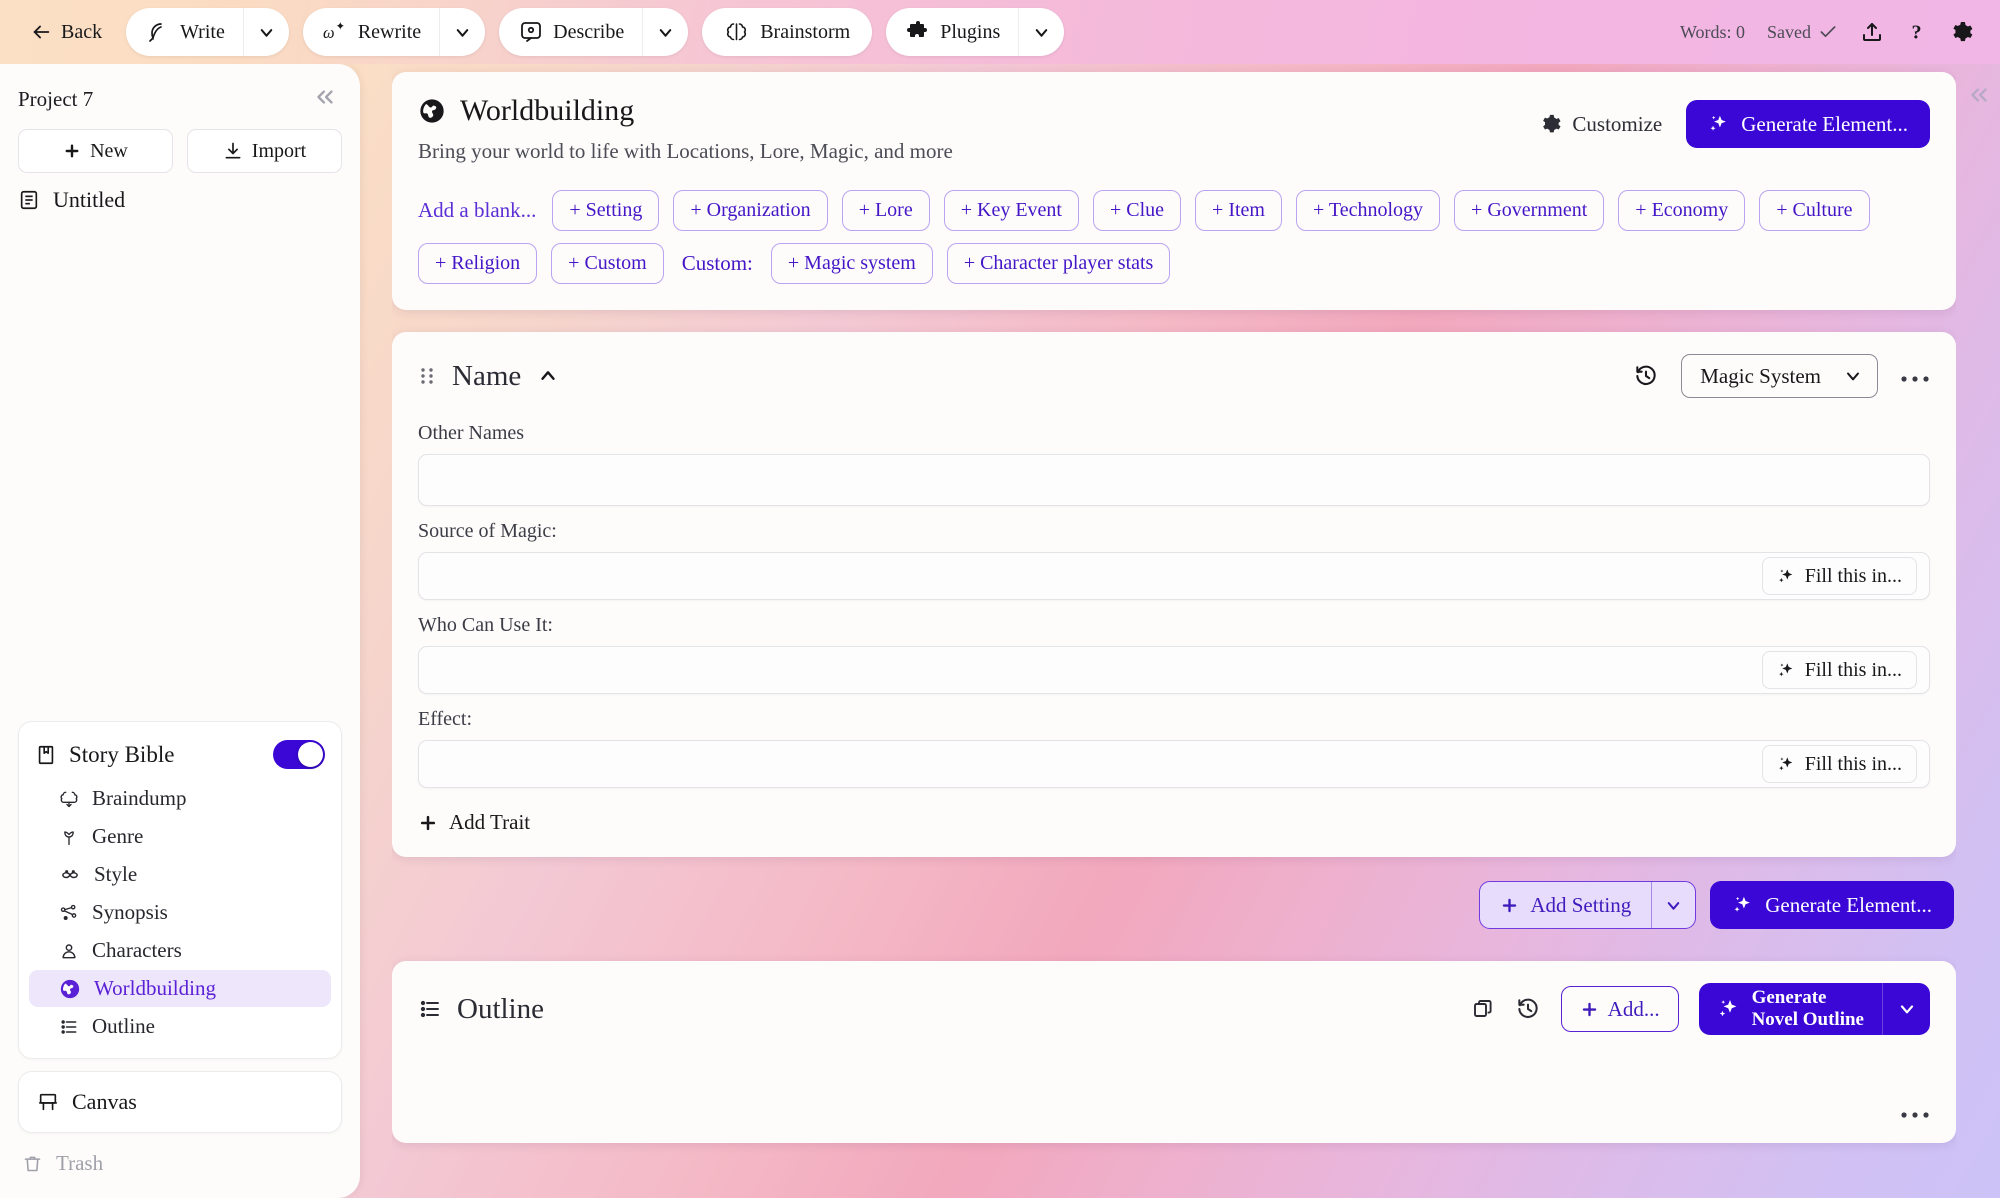 This screenshot has height=1198, width=2000. What do you see at coordinates (180, 1170) in the screenshot?
I see `sidebar-item-trash: Trash` at bounding box center [180, 1170].